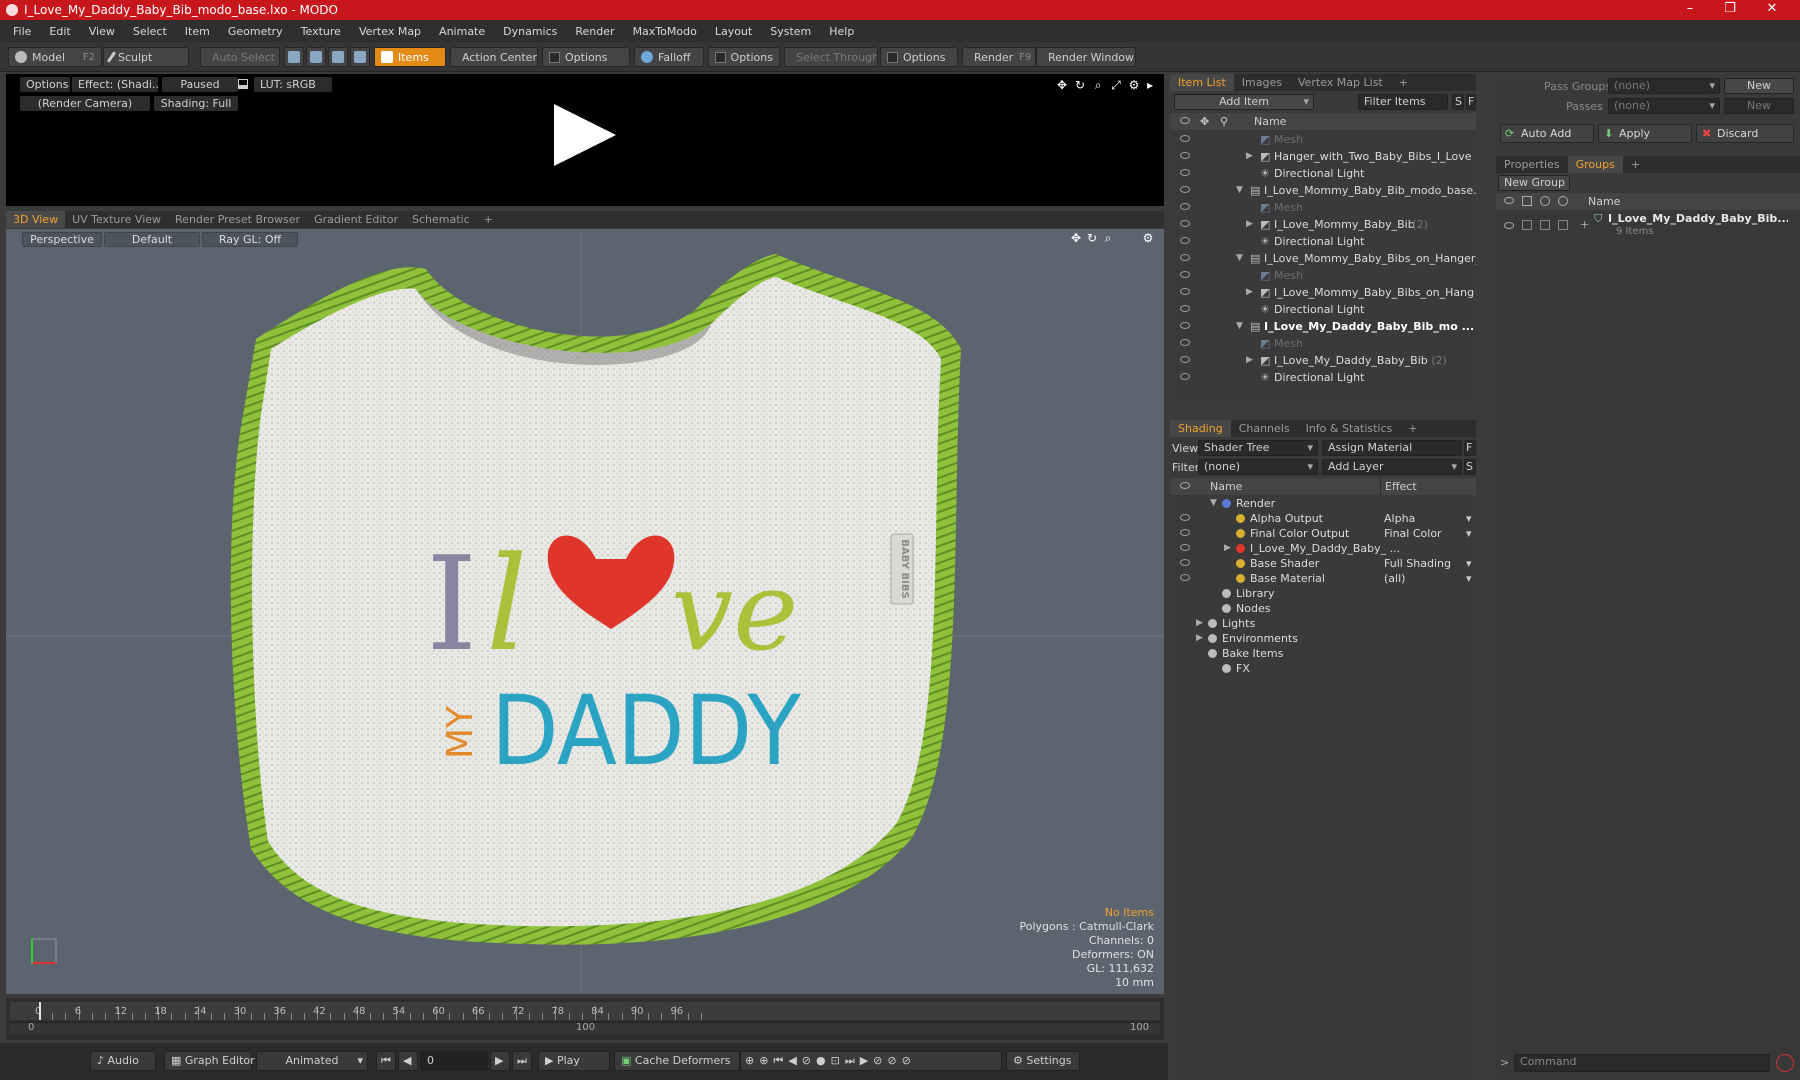 The height and width of the screenshot is (1080, 1800). I want to click on select-materials-button, so click(360, 57).